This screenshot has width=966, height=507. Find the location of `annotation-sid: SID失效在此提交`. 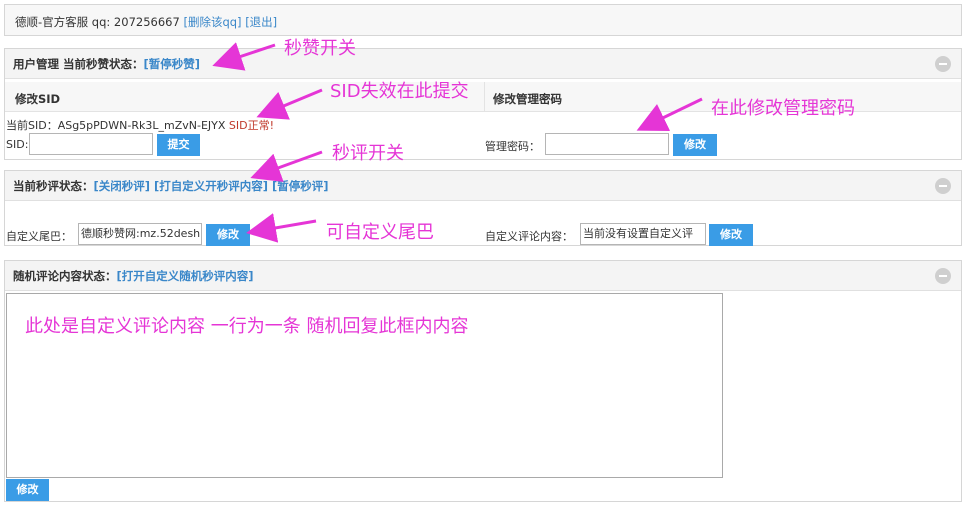

annotation-sid: SID失效在此提交 is located at coordinates (399, 91).